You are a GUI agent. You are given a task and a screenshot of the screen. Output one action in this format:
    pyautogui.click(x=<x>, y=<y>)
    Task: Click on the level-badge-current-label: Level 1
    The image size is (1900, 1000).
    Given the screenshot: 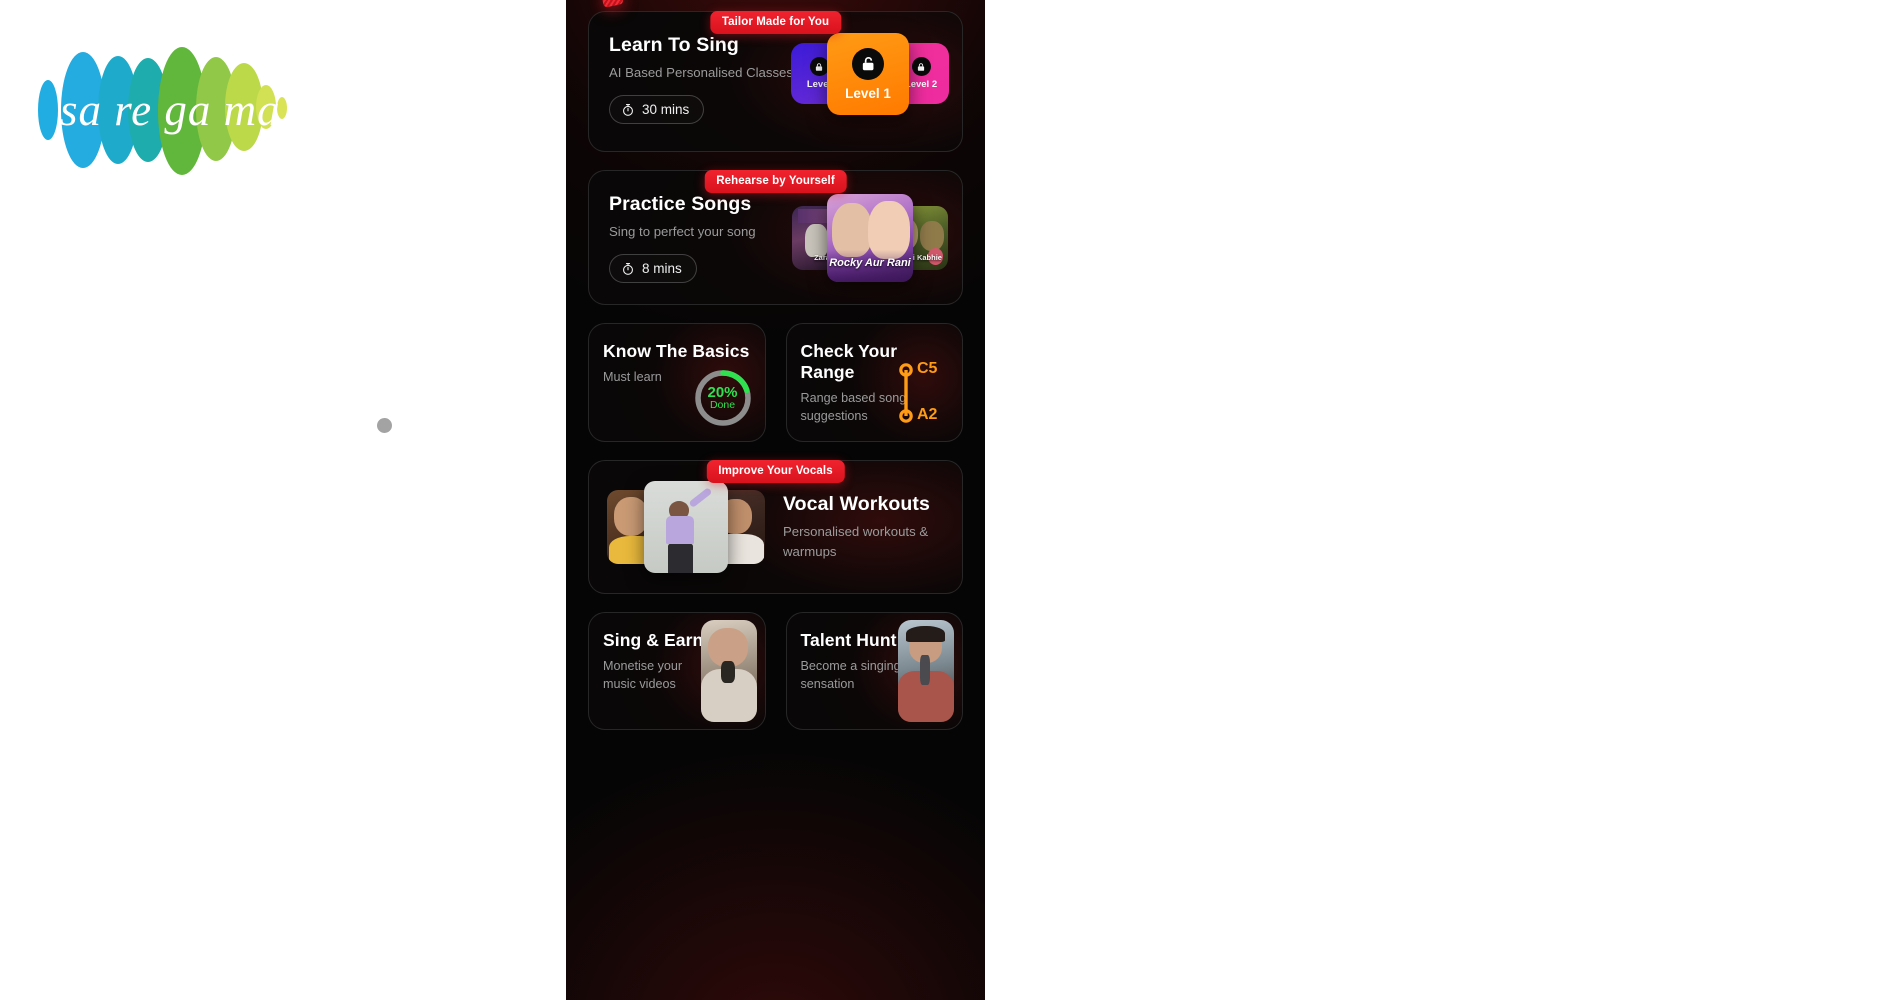 What is the action you would take?
    pyautogui.click(x=868, y=93)
    